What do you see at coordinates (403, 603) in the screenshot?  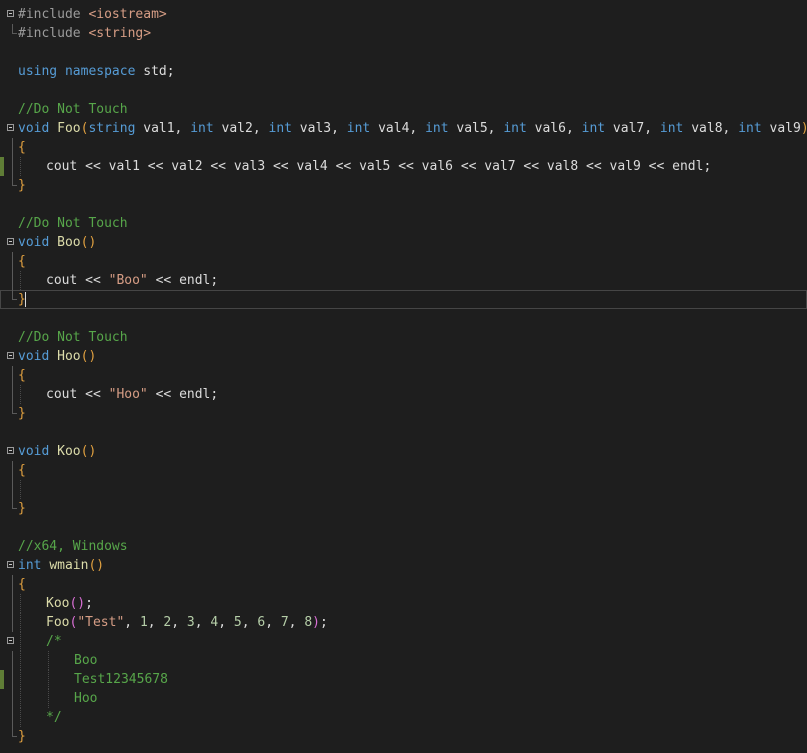 I see `code-line: Koo();` at bounding box center [403, 603].